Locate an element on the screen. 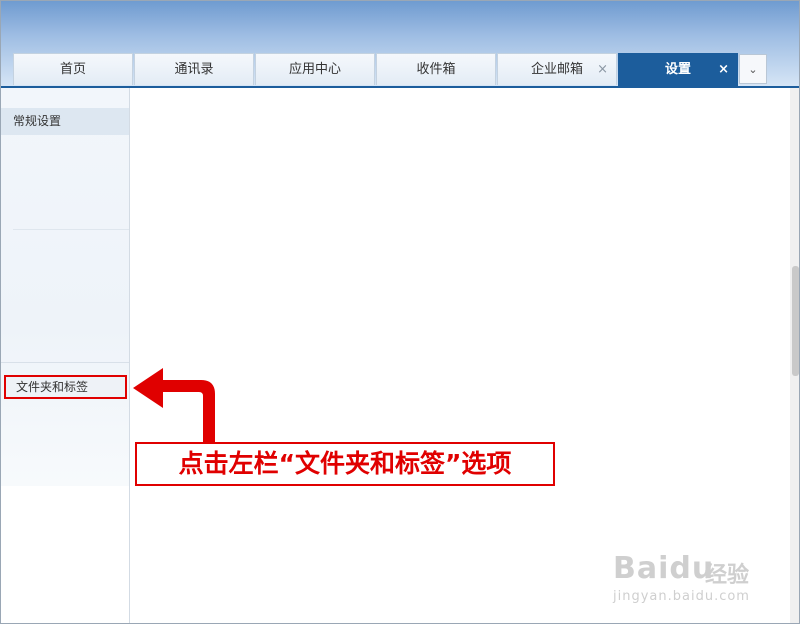 This screenshot has width=800, height=624. tab-label: 设置 is located at coordinates (677, 69).